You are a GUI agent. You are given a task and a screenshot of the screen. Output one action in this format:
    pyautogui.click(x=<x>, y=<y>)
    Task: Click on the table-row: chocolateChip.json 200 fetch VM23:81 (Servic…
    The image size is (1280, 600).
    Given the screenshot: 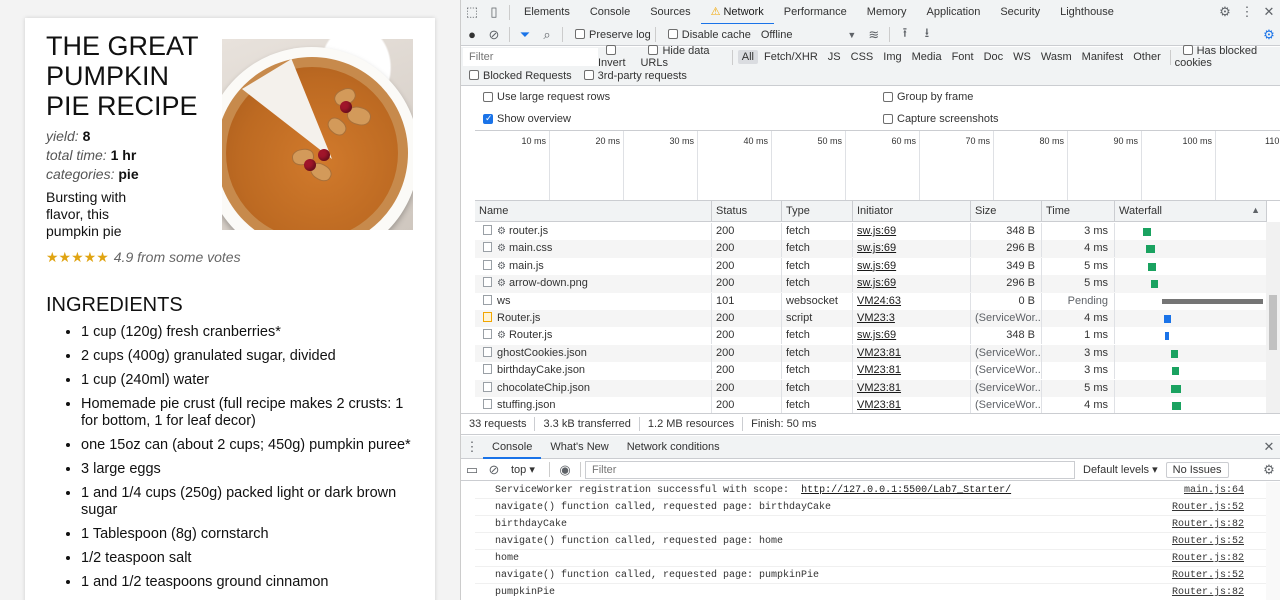 What is the action you would take?
    pyautogui.click(x=871, y=388)
    